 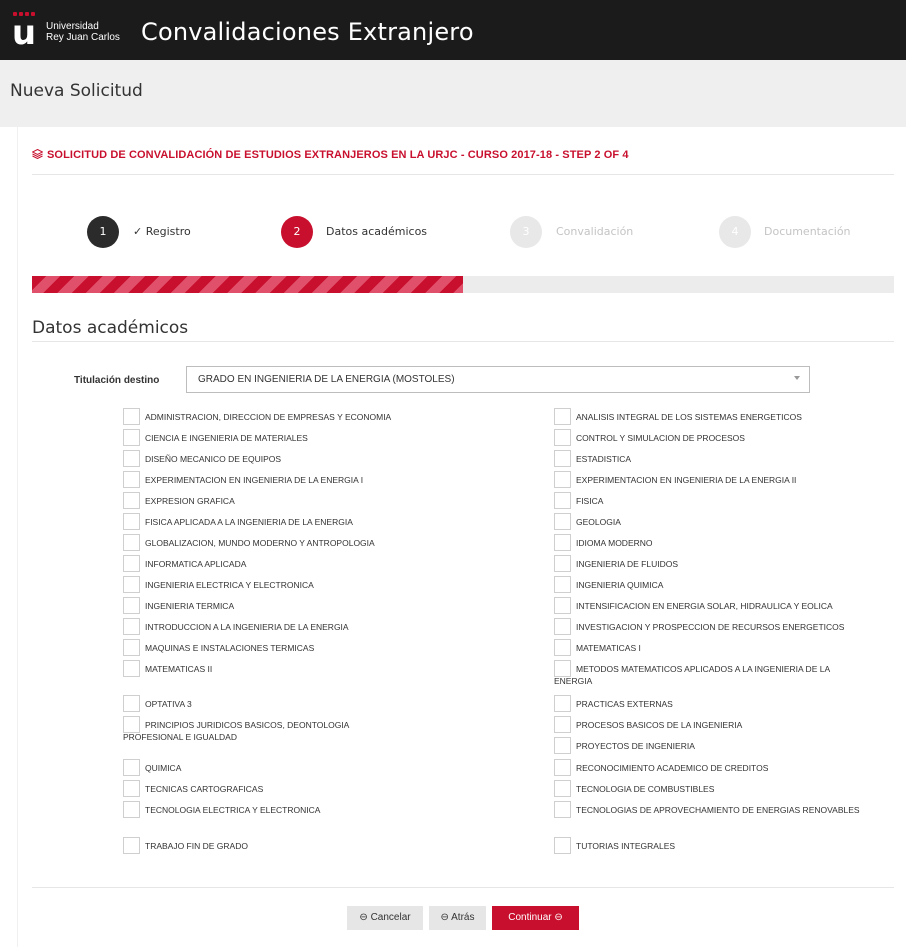 I want to click on subject-left-item: QUIMICA, so click(x=333, y=767).